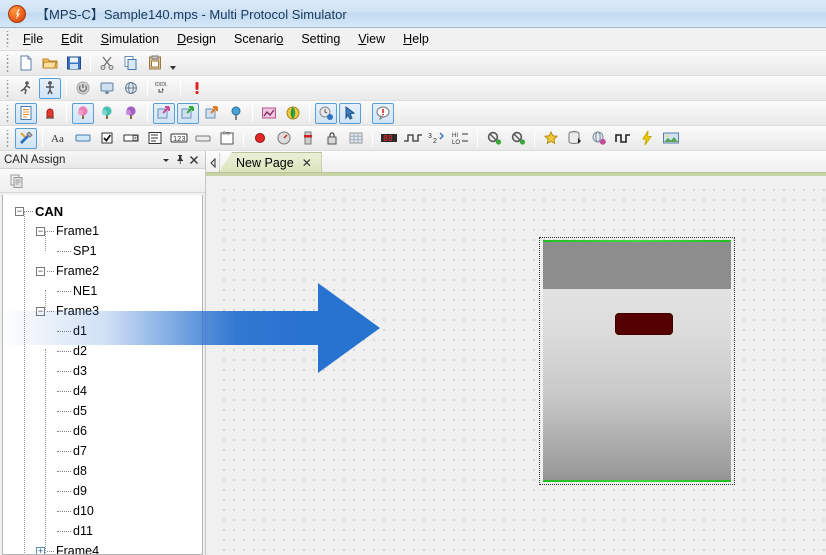 Image resolution: width=826 pixels, height=555 pixels. Describe the element at coordinates (131, 63) in the screenshot. I see `copy-icon` at that location.